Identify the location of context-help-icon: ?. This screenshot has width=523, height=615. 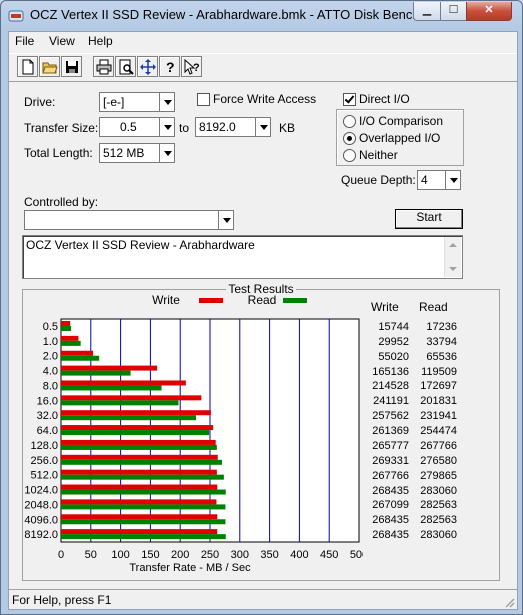
(192, 67).